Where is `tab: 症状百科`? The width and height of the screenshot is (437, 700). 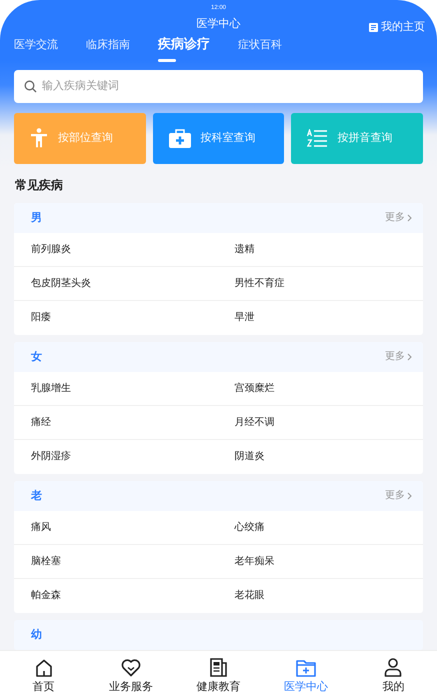
tab: 症状百科 is located at coordinates (260, 49).